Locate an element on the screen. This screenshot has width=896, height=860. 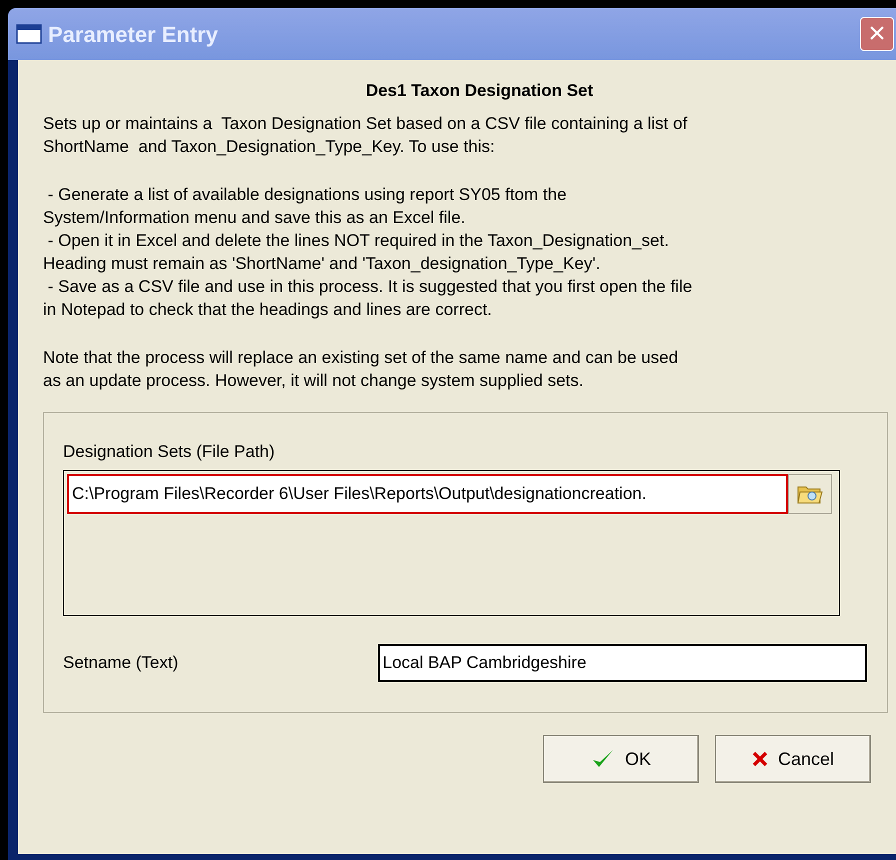
window-icon is located at coordinates (29, 34).